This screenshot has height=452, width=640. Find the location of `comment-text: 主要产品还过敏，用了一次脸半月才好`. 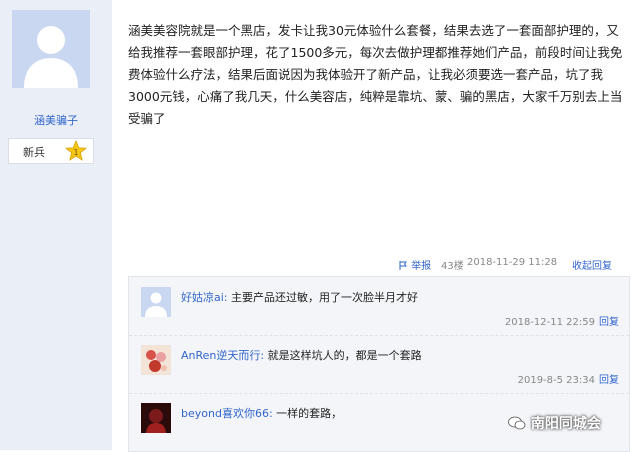

comment-text: 主要产品还过敏，用了一次脸半月才好 is located at coordinates (323, 297).